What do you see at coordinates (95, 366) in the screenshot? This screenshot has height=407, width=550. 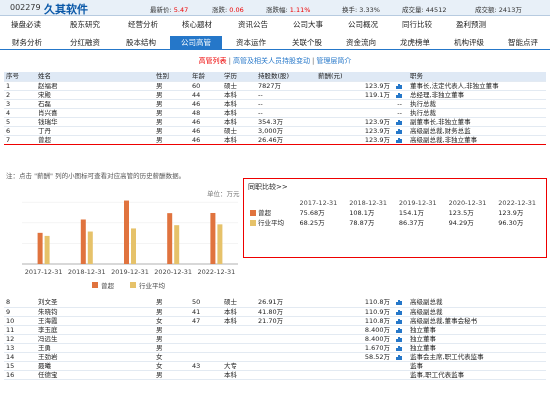 I see `cell-name: 聂曦` at bounding box center [95, 366].